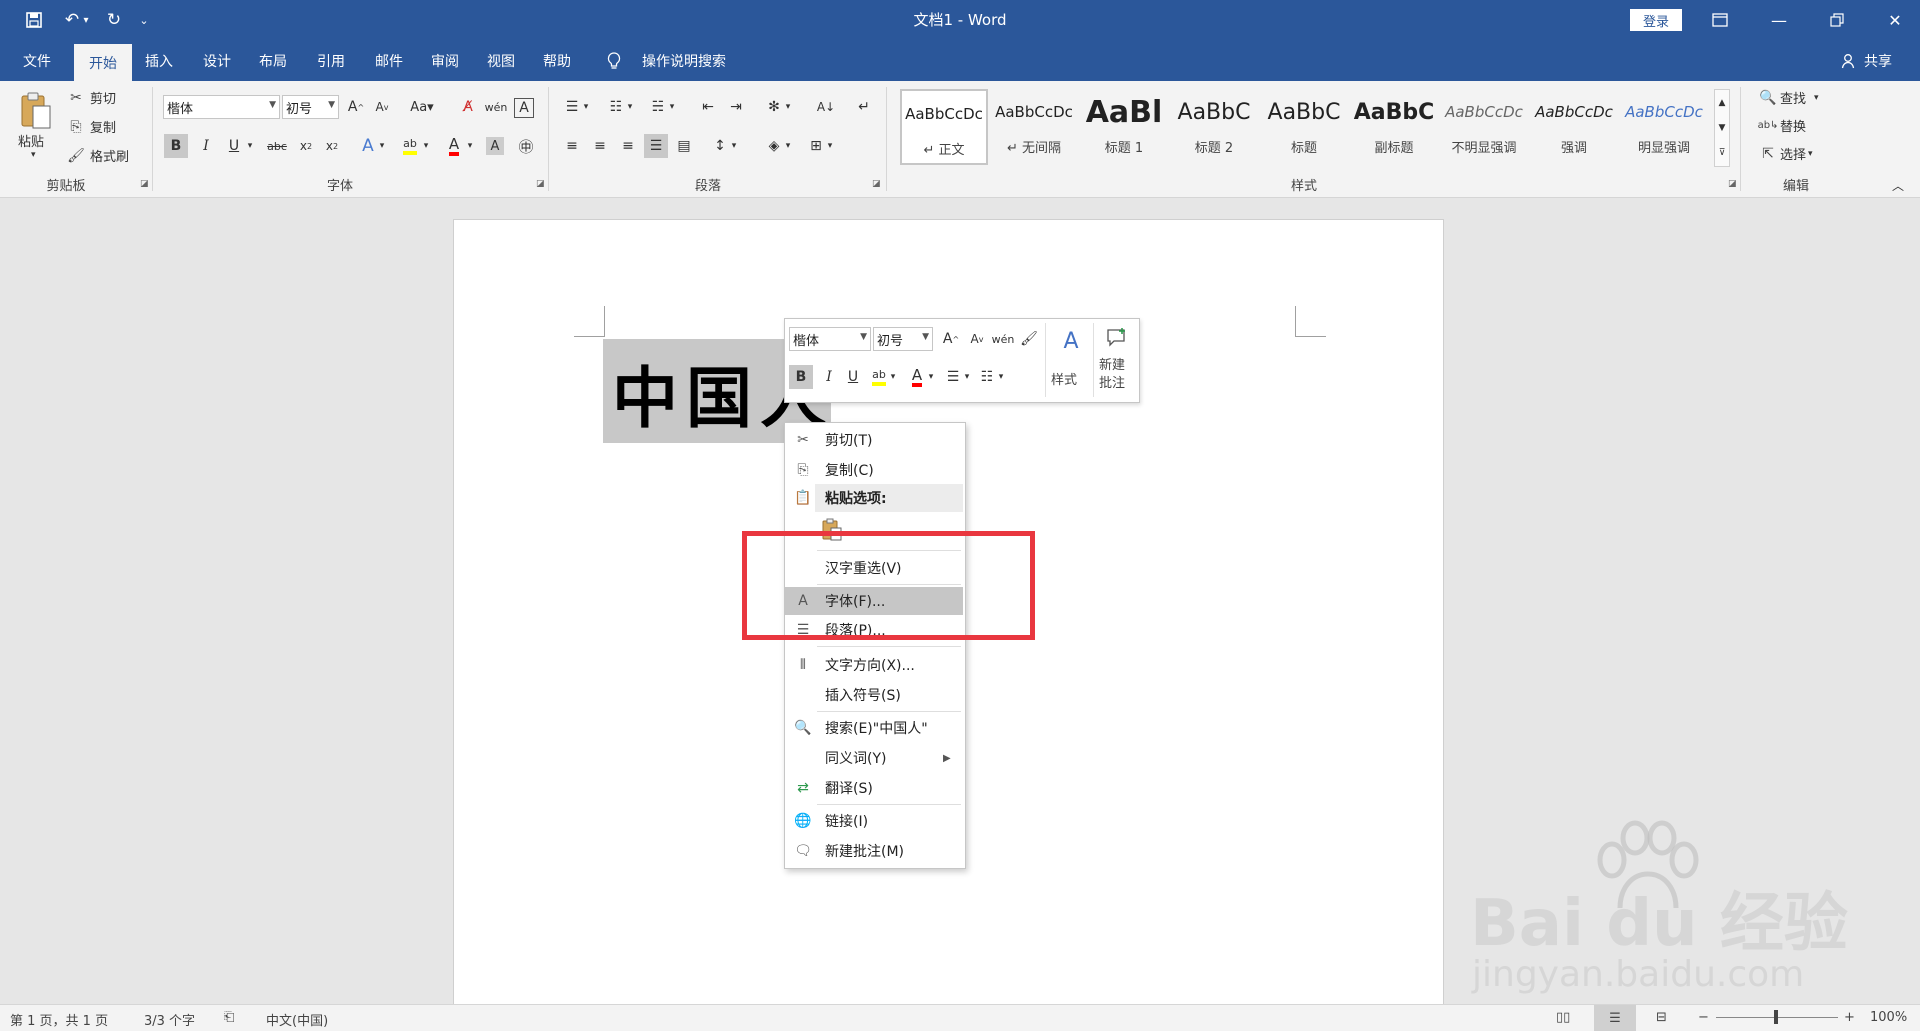  I want to click on enclose-characters-icon: ㊥, so click(526, 146).